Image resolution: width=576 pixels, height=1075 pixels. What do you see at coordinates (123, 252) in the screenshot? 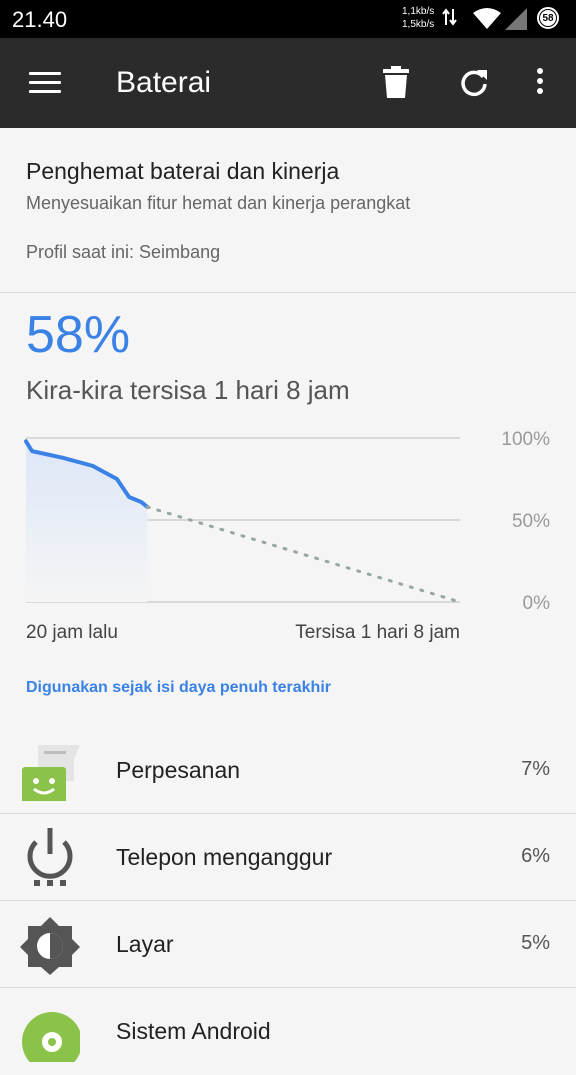
I see `current-profile: Profil saat ini: Seimbang` at bounding box center [123, 252].